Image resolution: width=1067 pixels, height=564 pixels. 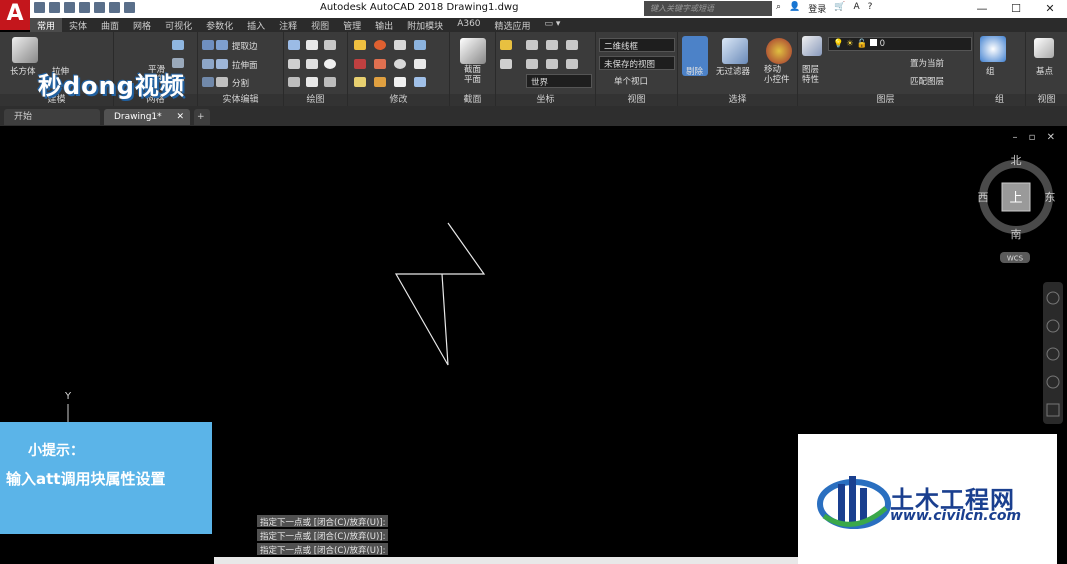 I want to click on layer-select: 💡 ☀ 🔓 0, so click(x=900, y=44).